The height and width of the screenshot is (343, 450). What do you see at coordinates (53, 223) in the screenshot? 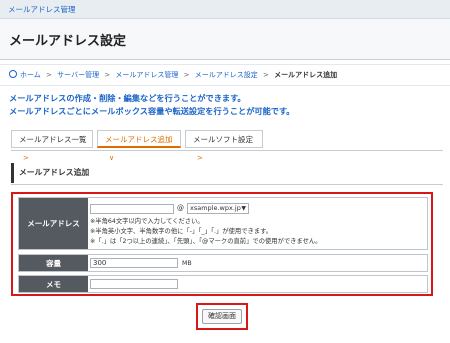
I see `email-label: メールアドレス` at bounding box center [53, 223].